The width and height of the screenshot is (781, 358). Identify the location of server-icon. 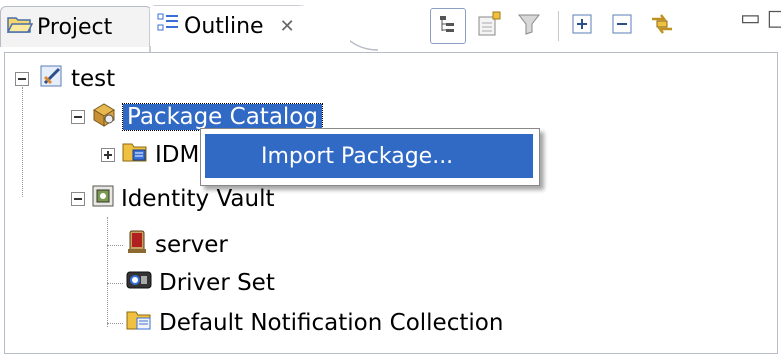
(137, 245).